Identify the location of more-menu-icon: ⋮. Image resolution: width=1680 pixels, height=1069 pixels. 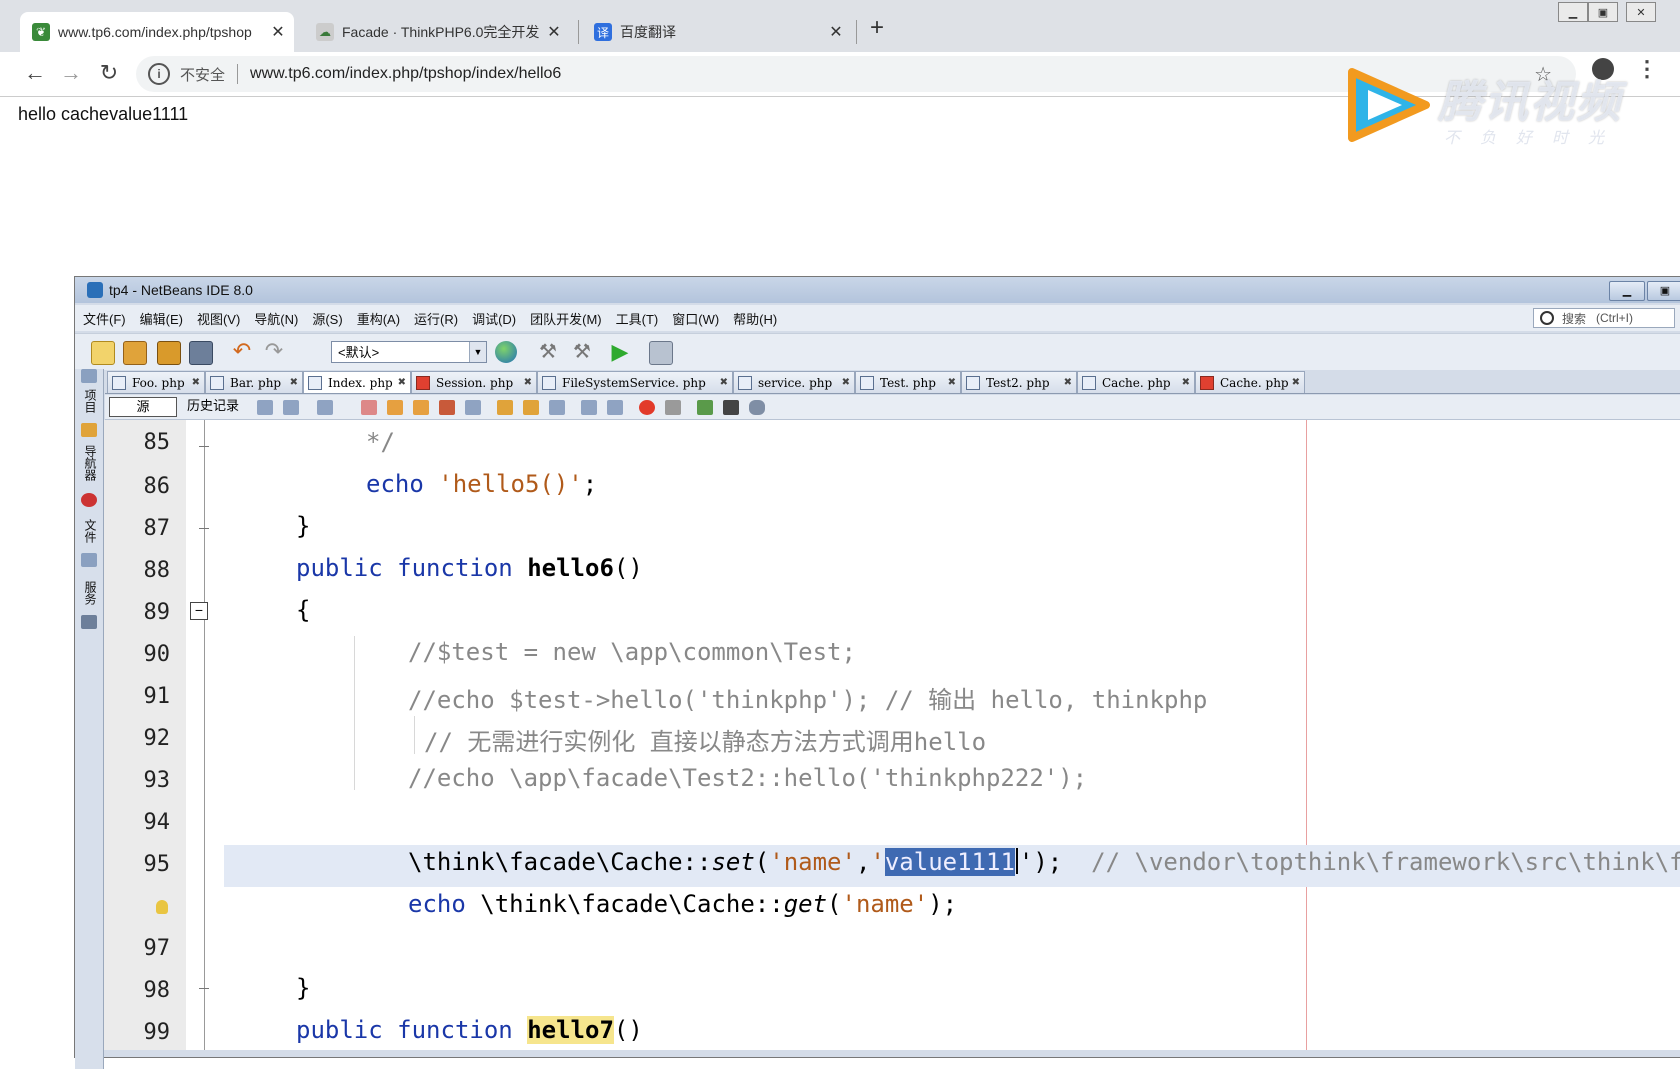
(1647, 69).